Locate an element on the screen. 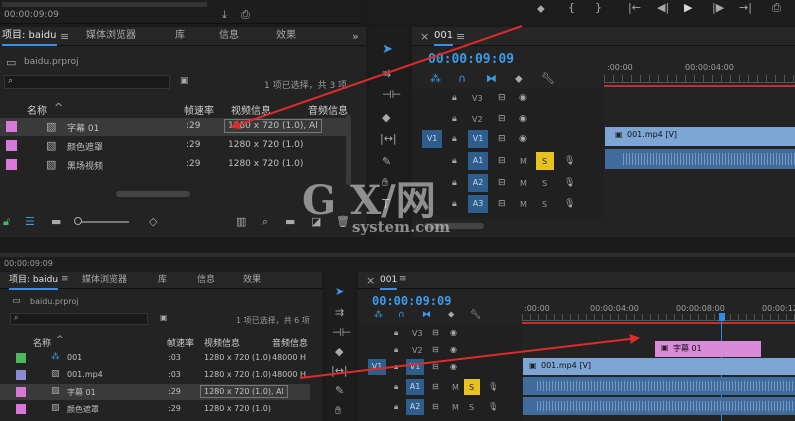 Image resolution: width=795 pixels, height=421 pixels. watermark-site: system.com is located at coordinates (401, 227).